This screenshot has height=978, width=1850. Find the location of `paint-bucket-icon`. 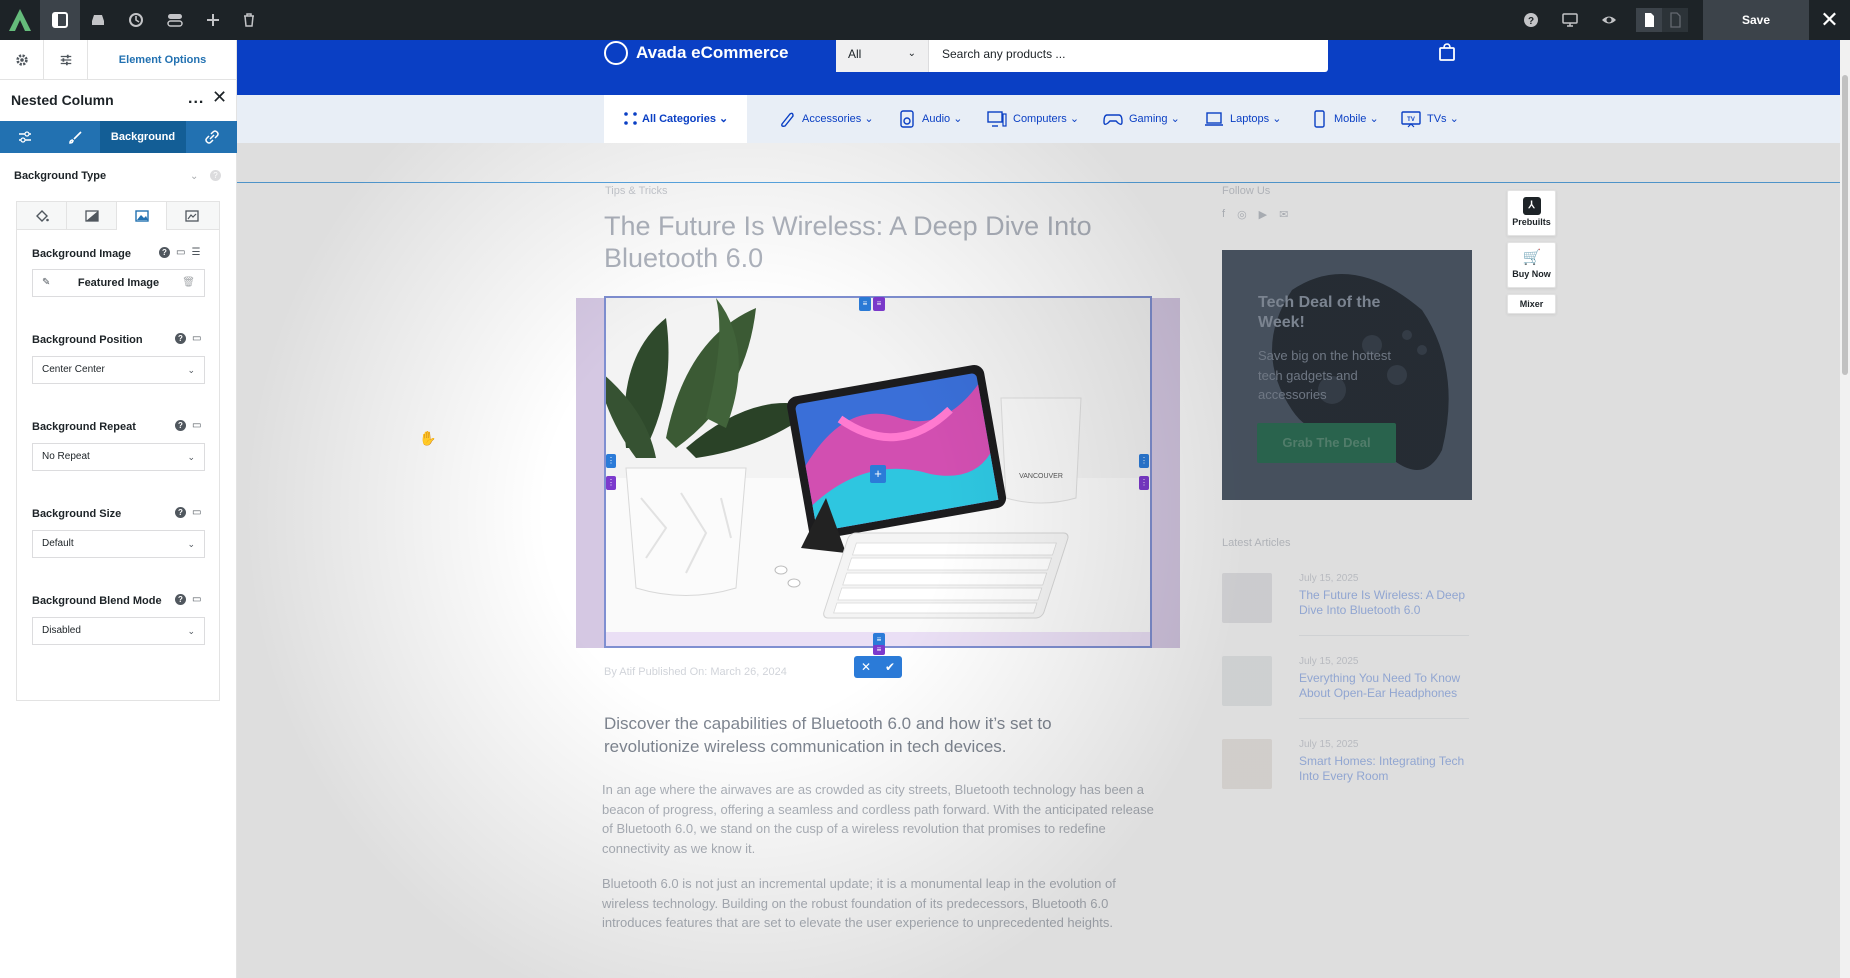

paint-bucket-icon is located at coordinates (42, 216).